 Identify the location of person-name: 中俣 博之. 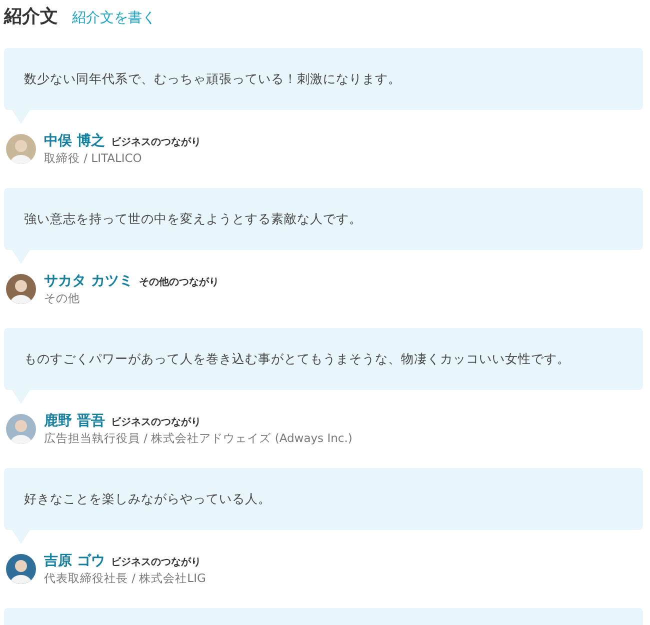
(74, 141).